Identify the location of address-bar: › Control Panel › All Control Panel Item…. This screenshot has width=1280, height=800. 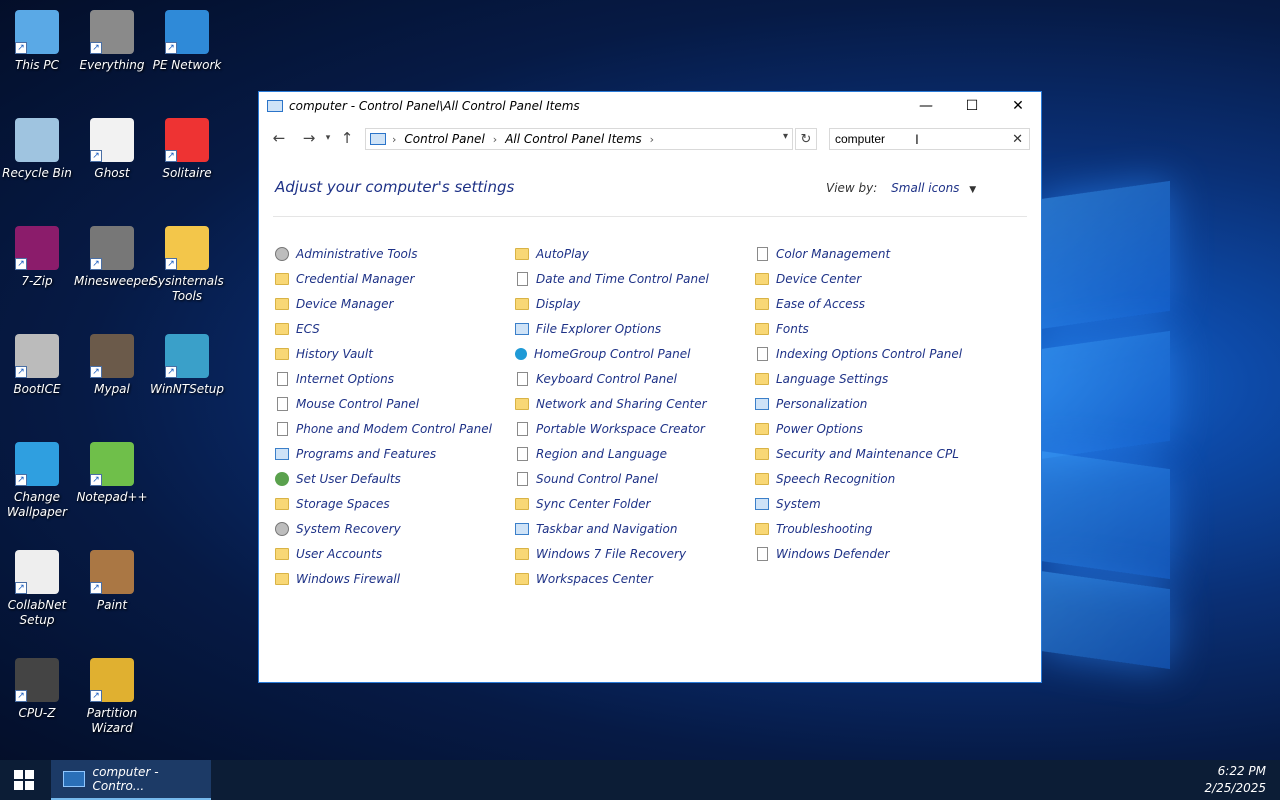
(579, 139).